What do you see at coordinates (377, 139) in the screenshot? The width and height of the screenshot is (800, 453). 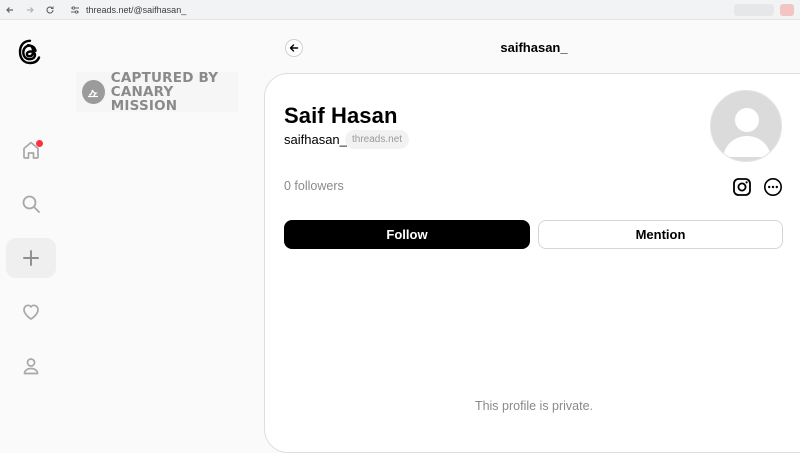 I see `domain-badge: threads.net` at bounding box center [377, 139].